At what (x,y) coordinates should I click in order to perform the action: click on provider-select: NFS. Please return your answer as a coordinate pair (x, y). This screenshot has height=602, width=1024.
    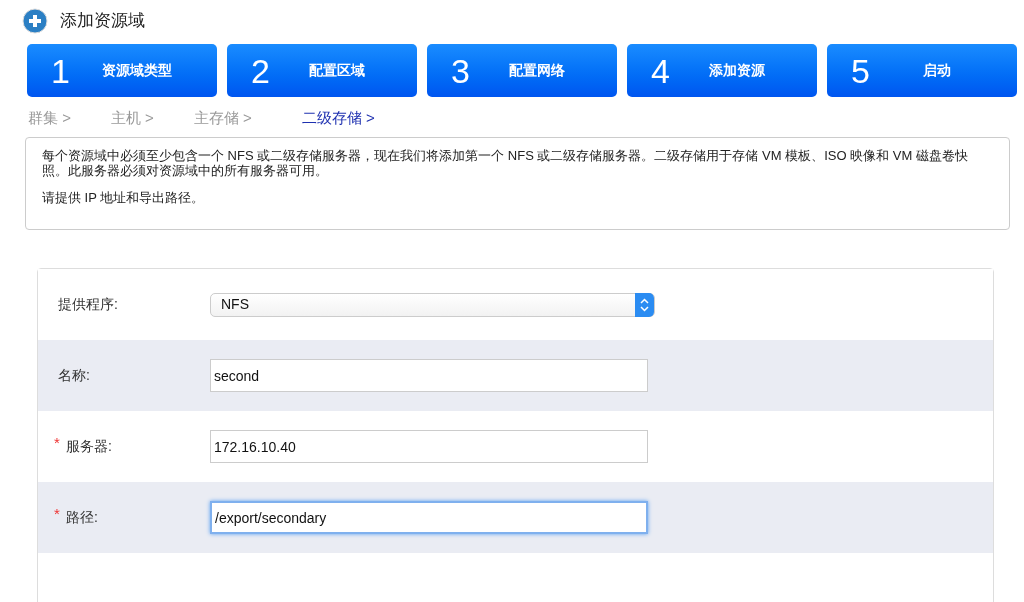
    Looking at the image, I should click on (432, 304).